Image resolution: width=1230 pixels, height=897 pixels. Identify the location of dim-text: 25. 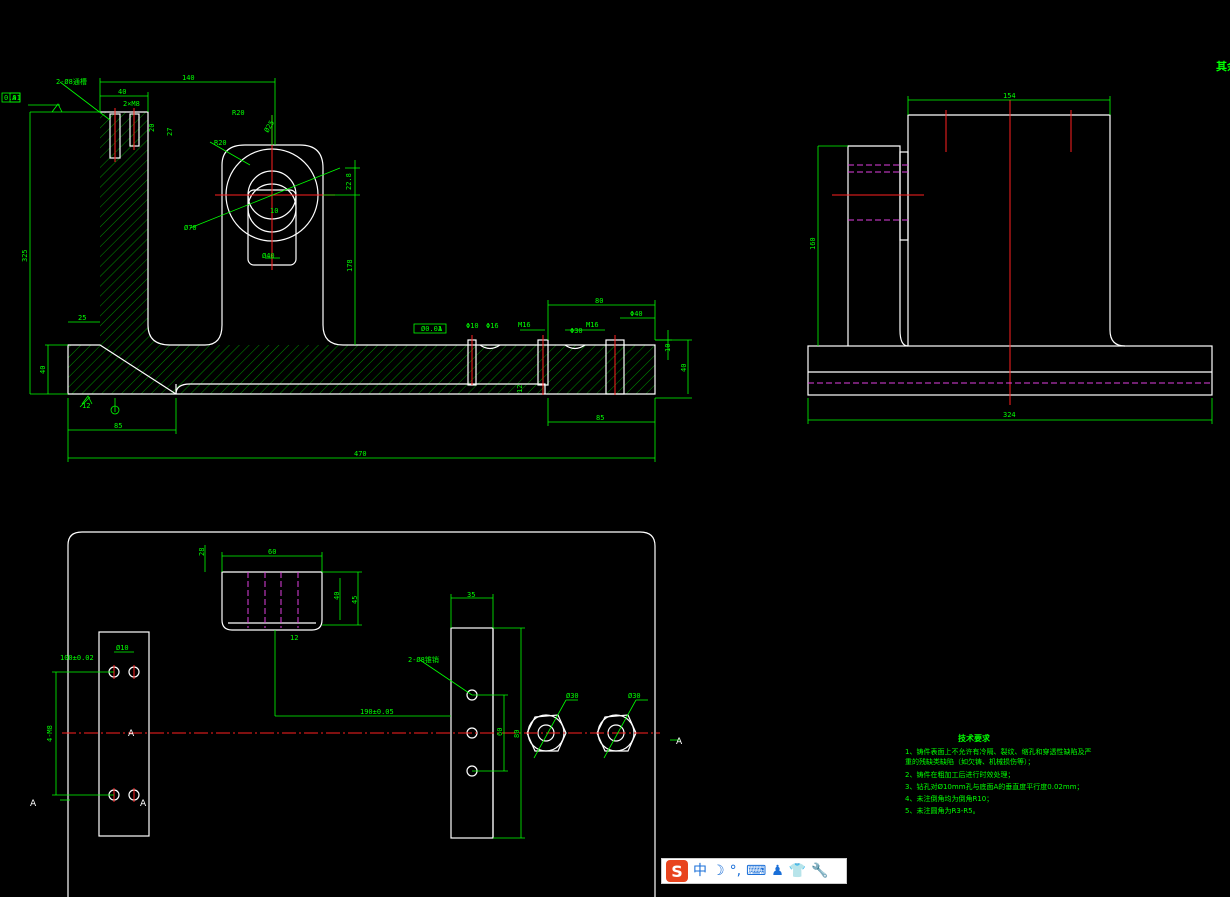
(82, 318).